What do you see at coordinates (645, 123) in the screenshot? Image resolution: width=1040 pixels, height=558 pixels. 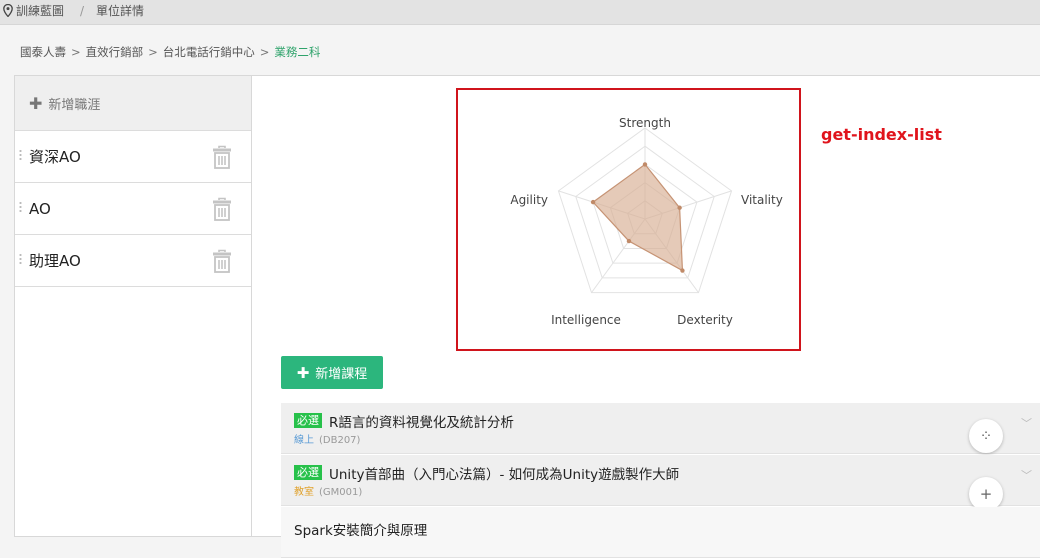 I see `radar-axis-label: Strength` at bounding box center [645, 123].